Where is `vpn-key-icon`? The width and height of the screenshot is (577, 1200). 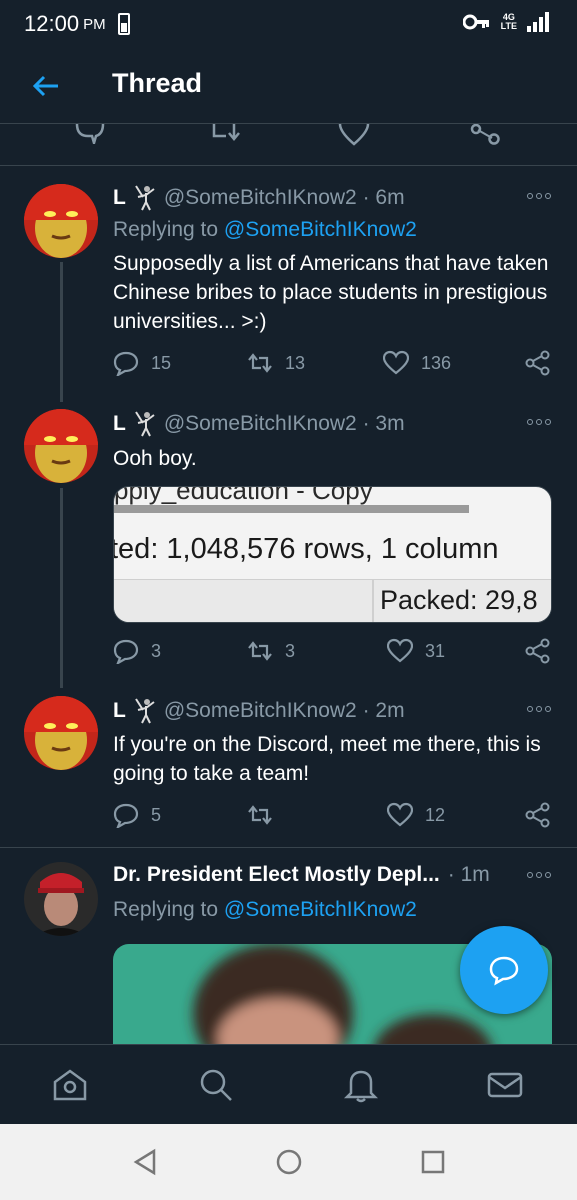
vpn-key-icon is located at coordinates (475, 22).